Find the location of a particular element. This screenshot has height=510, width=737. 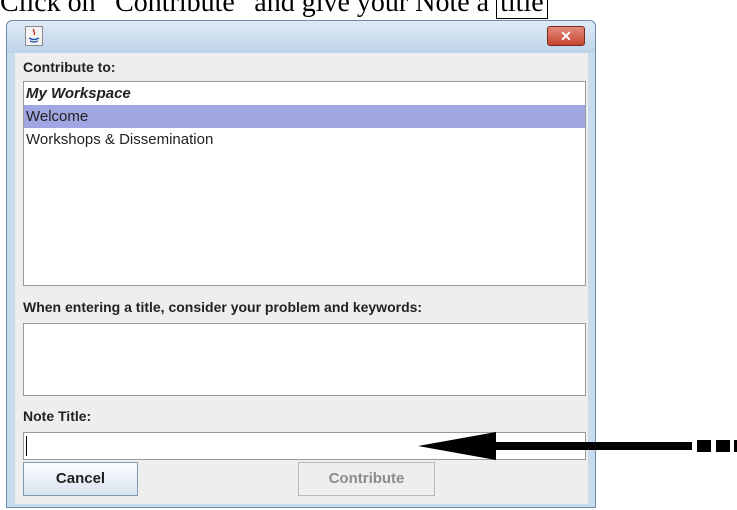

cancel-button: Cancel is located at coordinates (80, 479).